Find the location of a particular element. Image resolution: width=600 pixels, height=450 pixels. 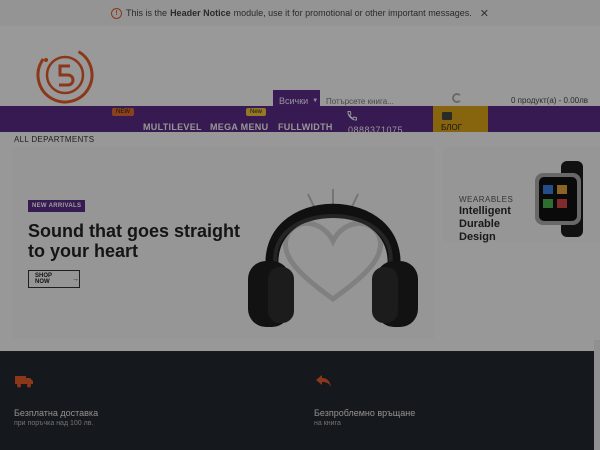

nav-item-multilevel: MULTILEVEL is located at coordinates (172, 127).